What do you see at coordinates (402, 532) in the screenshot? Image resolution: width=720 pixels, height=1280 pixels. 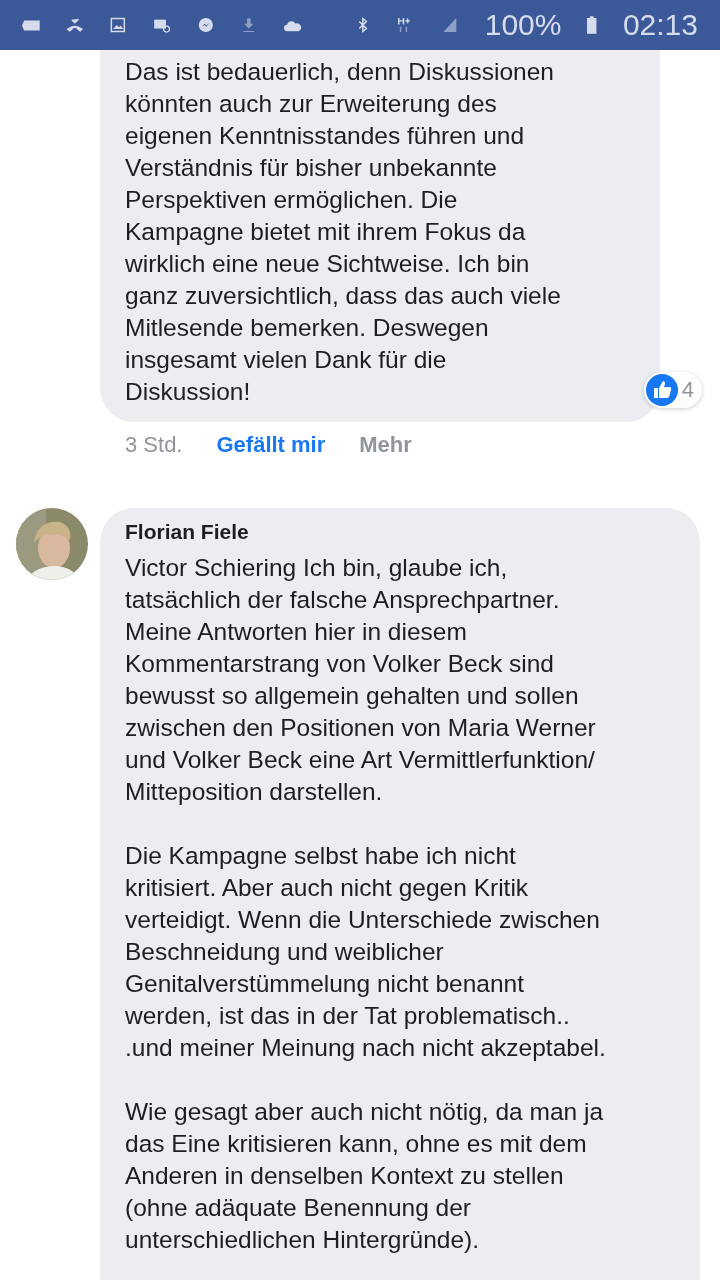 I see `author-name: Florian Fiele` at bounding box center [402, 532].